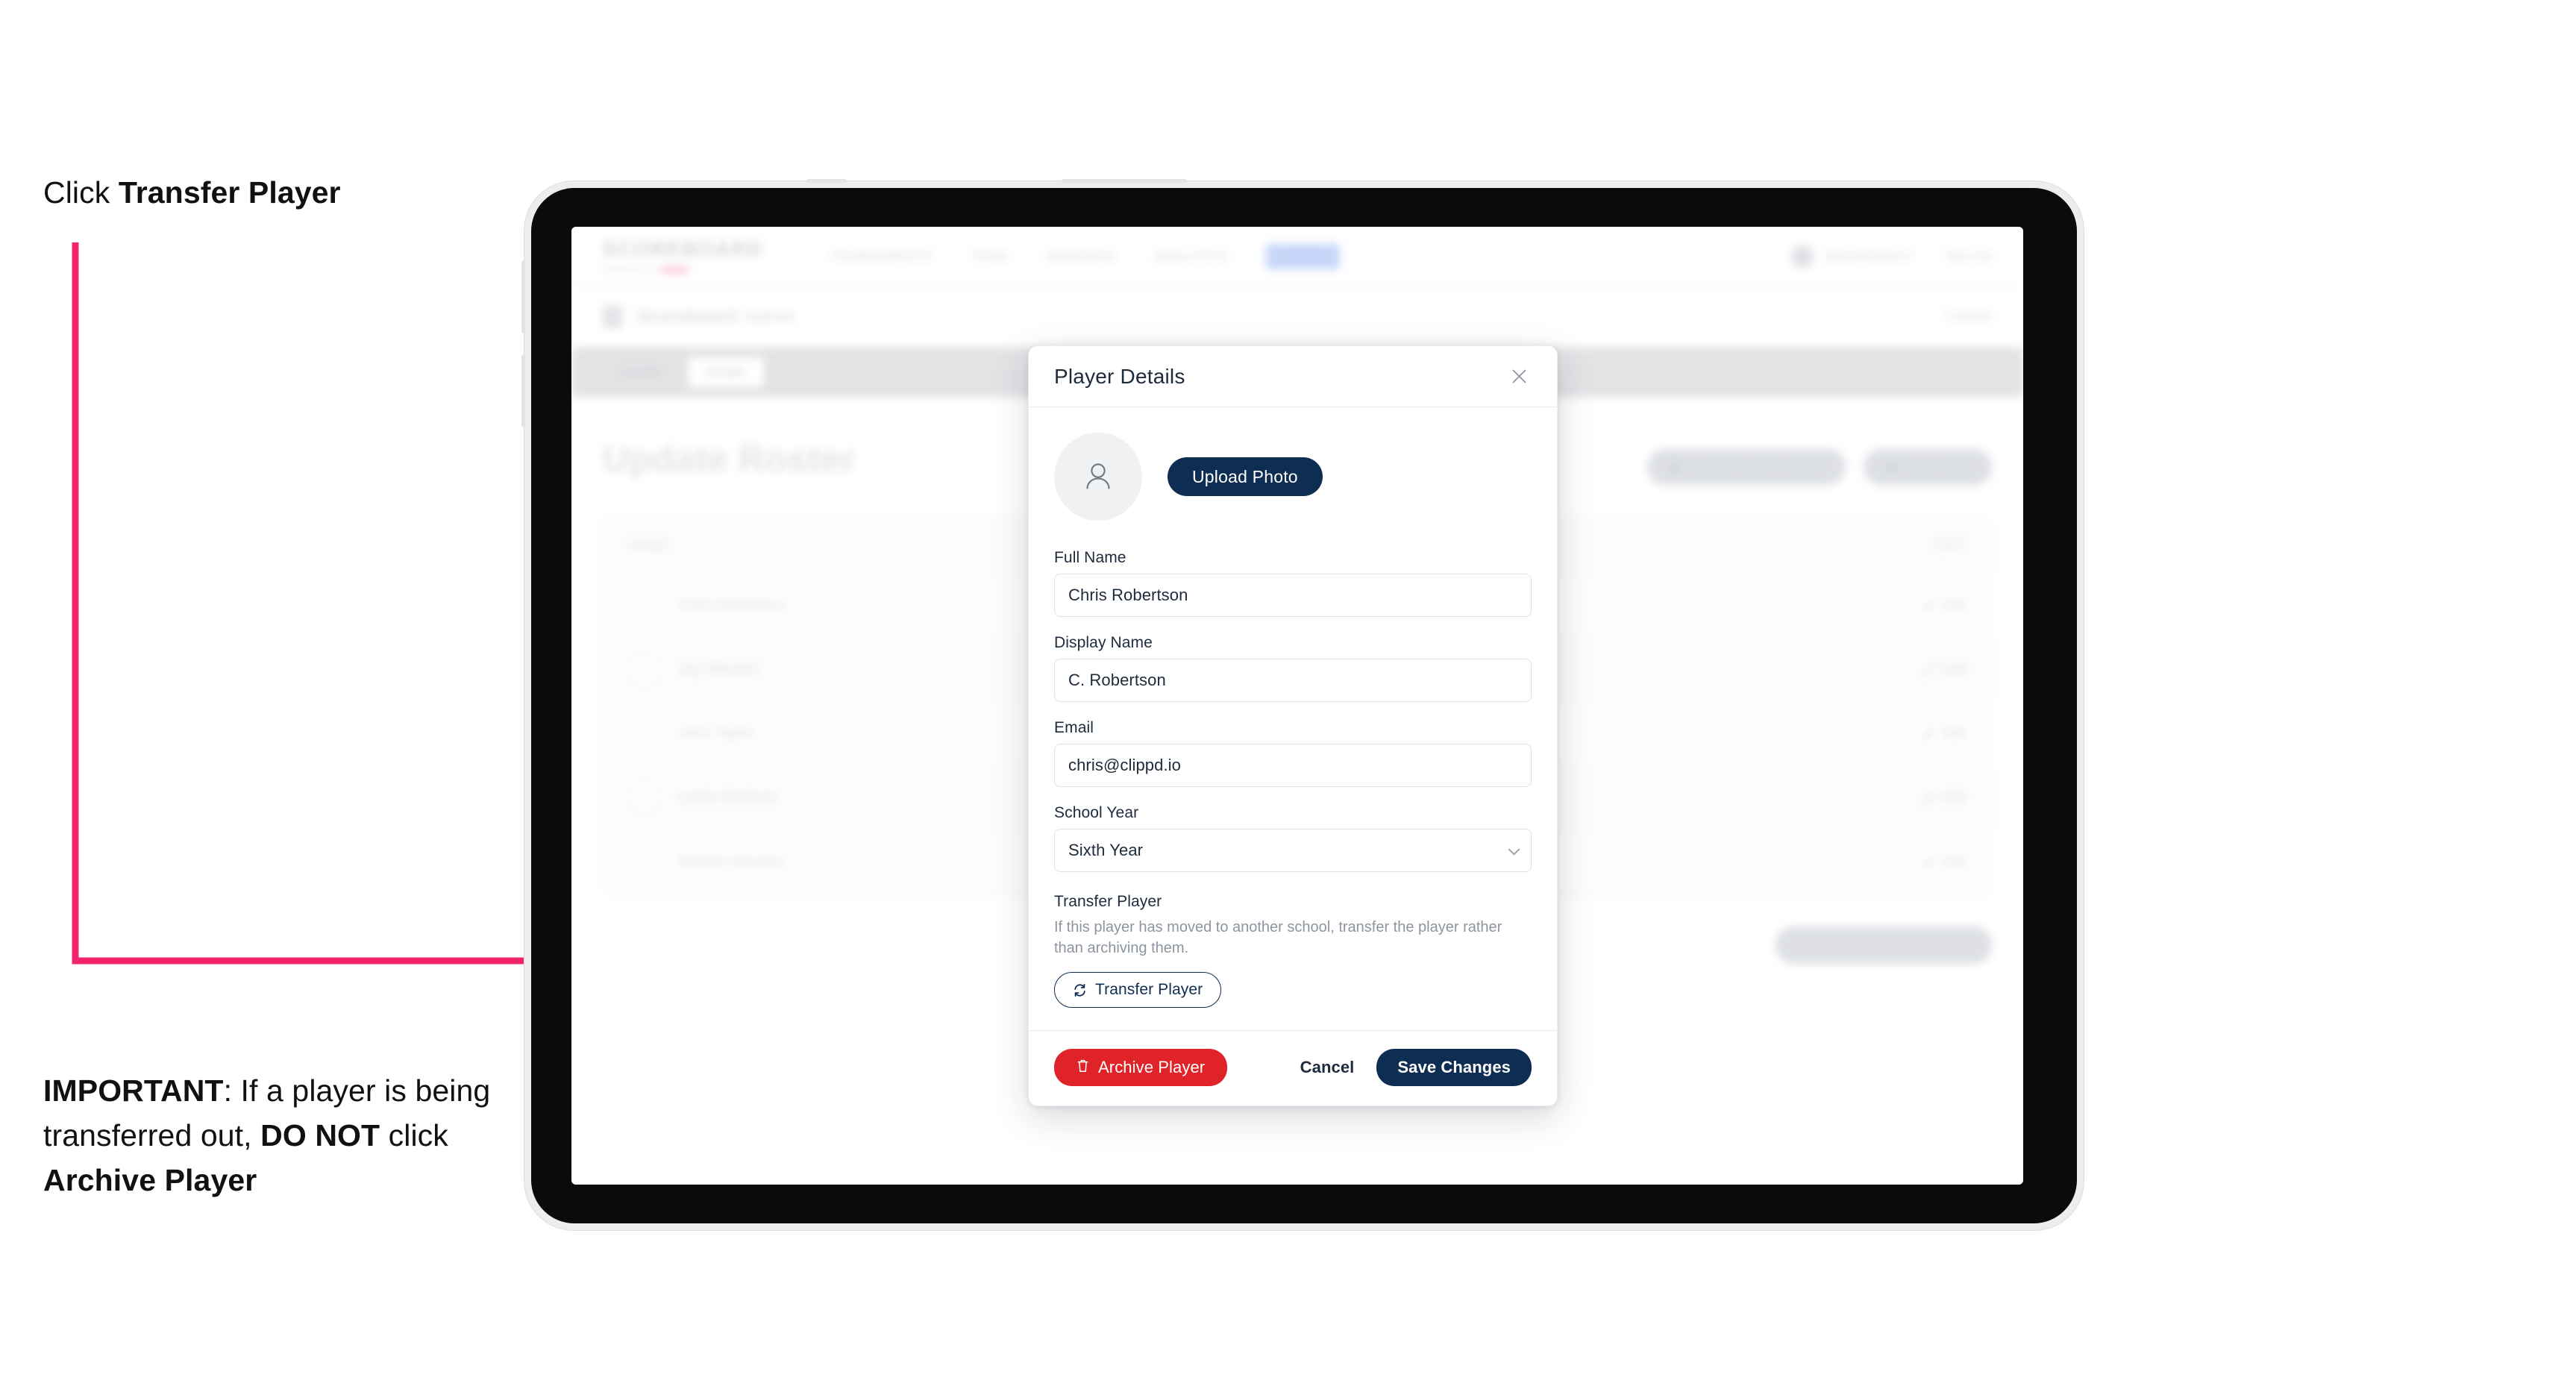  Describe the element at coordinates (827, 181) in the screenshot. I see `camera-notch` at that location.